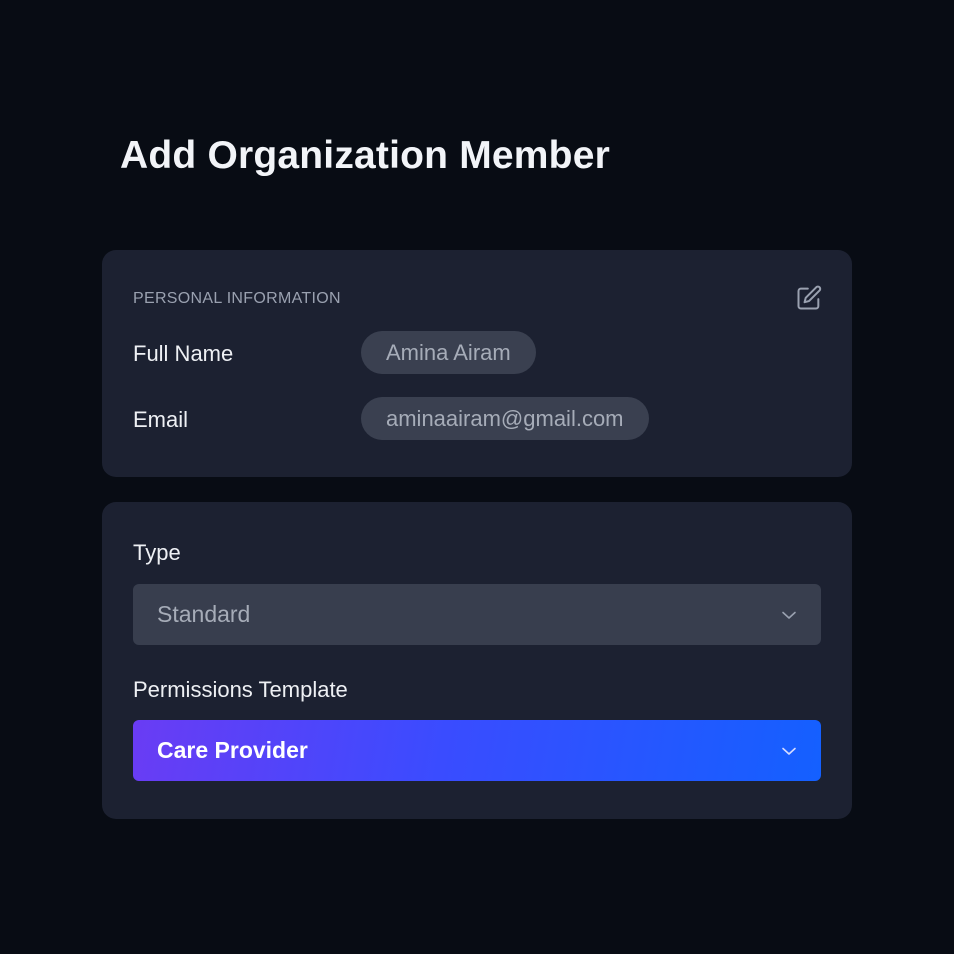 This screenshot has height=954, width=954. Describe the element at coordinates (157, 552) in the screenshot. I see `type-label: Type` at that location.